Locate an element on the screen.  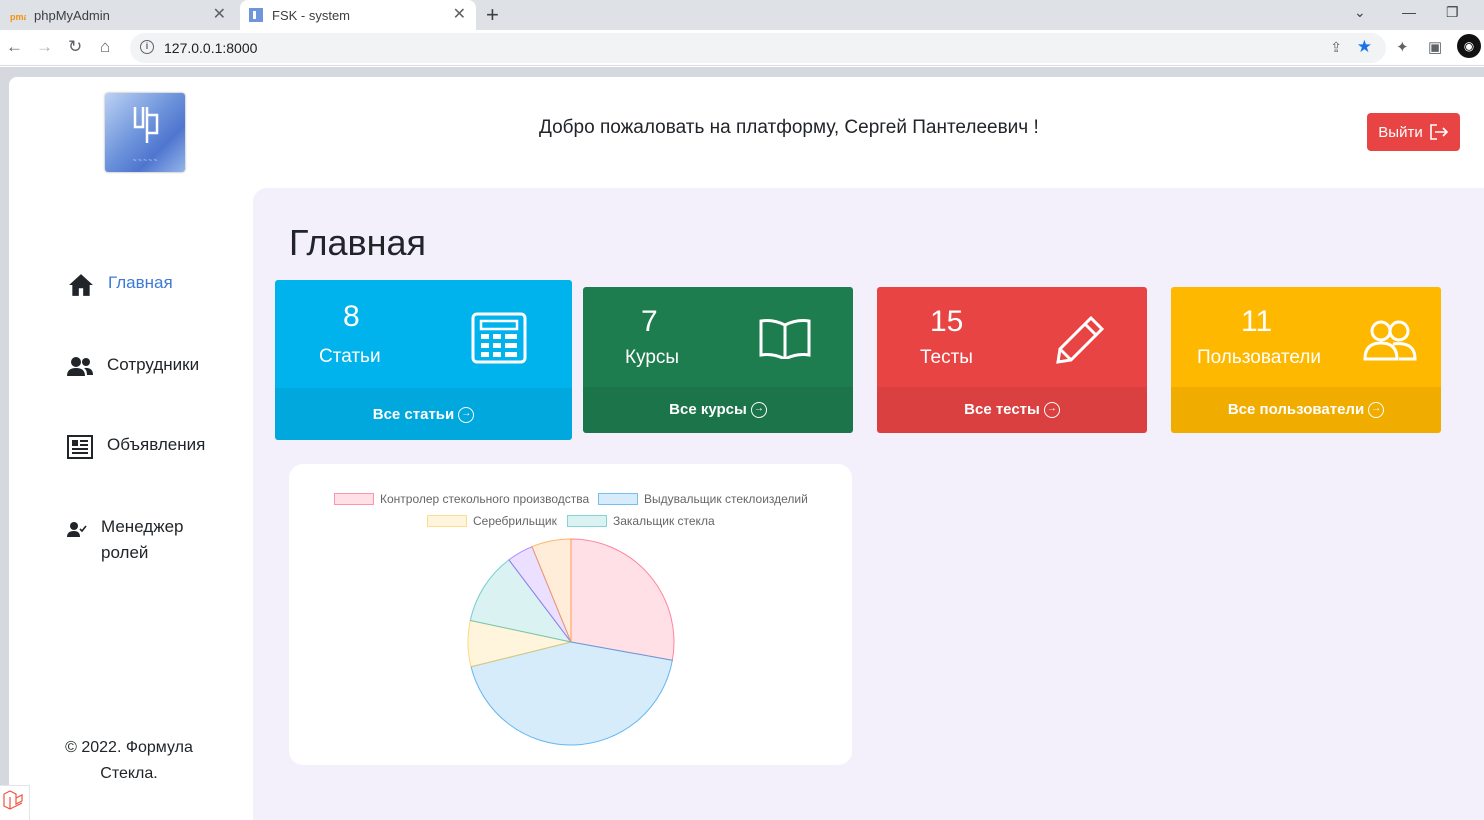
profile-avatar: ◉ is located at coordinates (1469, 46).